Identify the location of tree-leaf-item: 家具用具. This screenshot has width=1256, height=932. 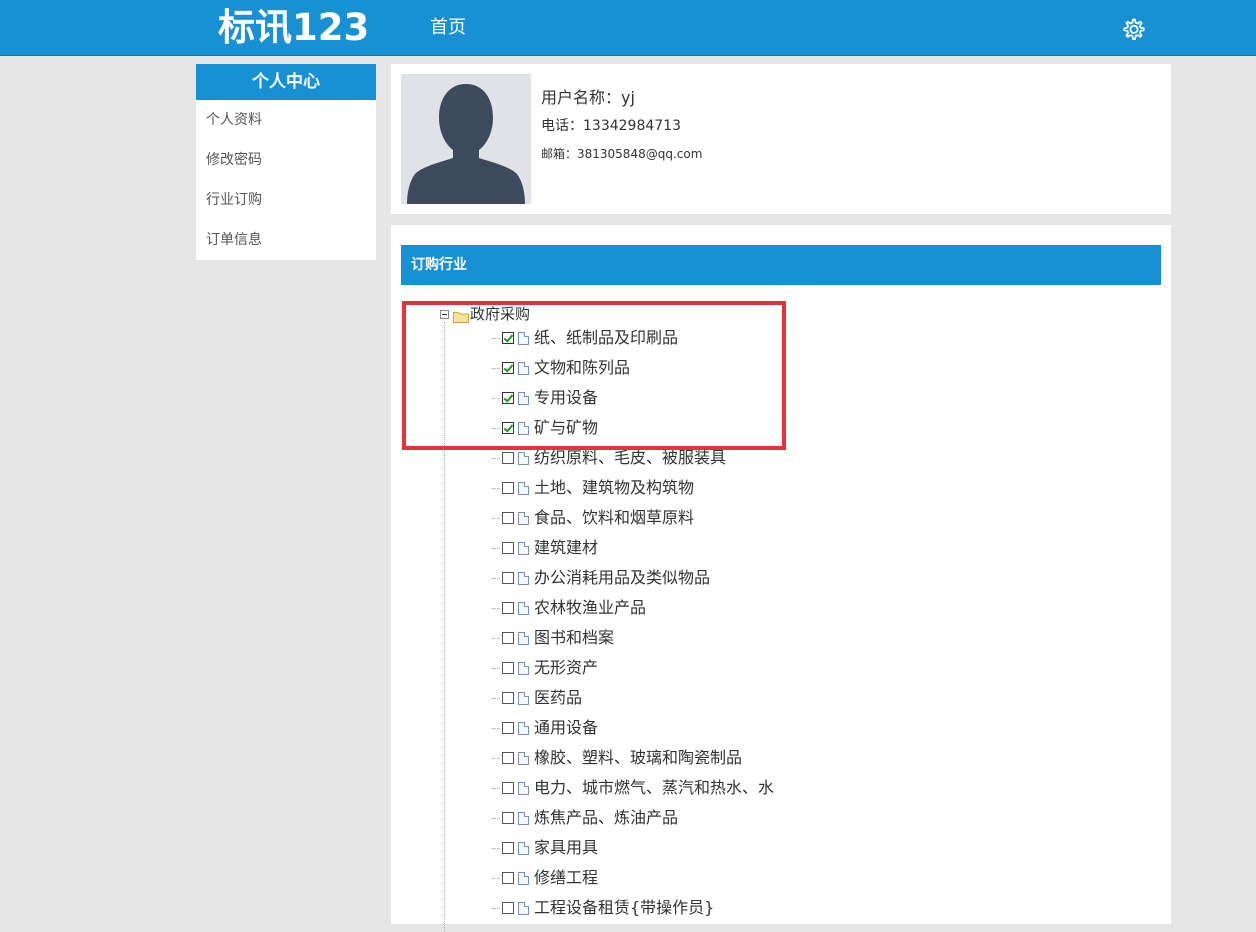
(545, 848).